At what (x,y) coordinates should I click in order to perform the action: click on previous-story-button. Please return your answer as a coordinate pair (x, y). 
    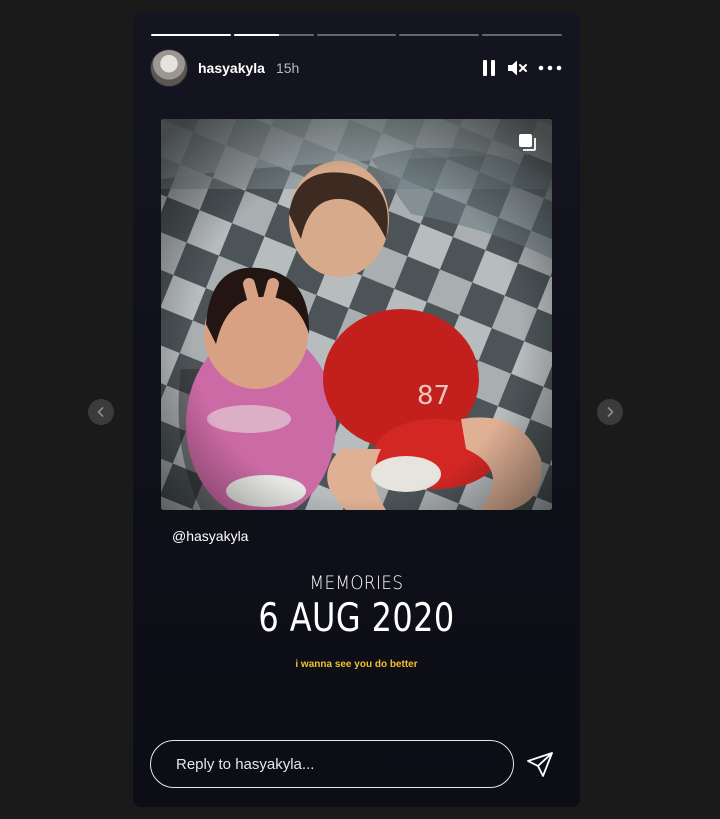
    Looking at the image, I should click on (101, 412).